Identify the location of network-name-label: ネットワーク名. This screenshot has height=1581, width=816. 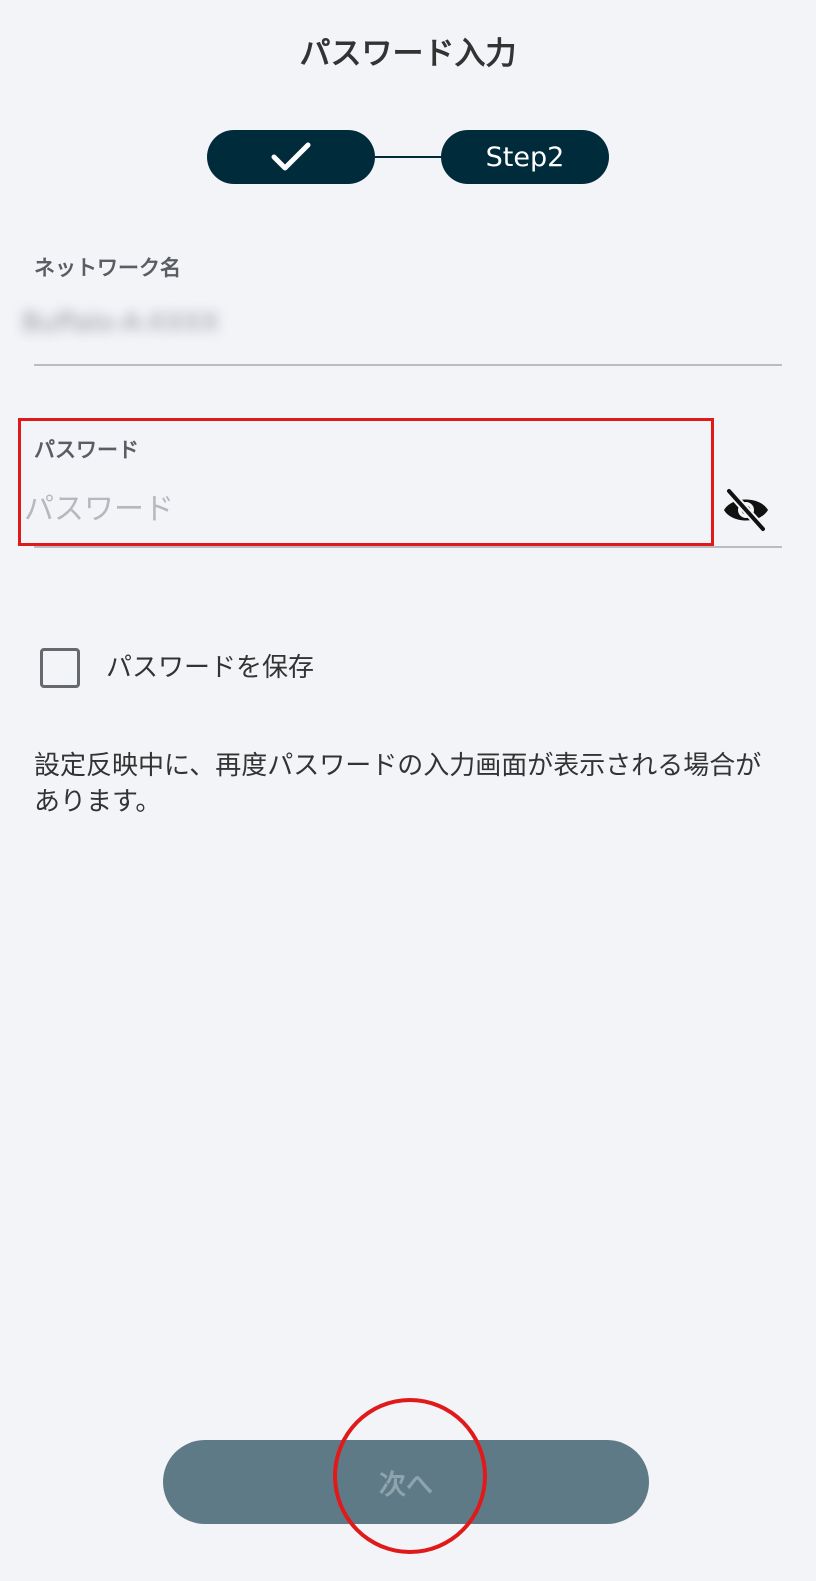
(107, 268).